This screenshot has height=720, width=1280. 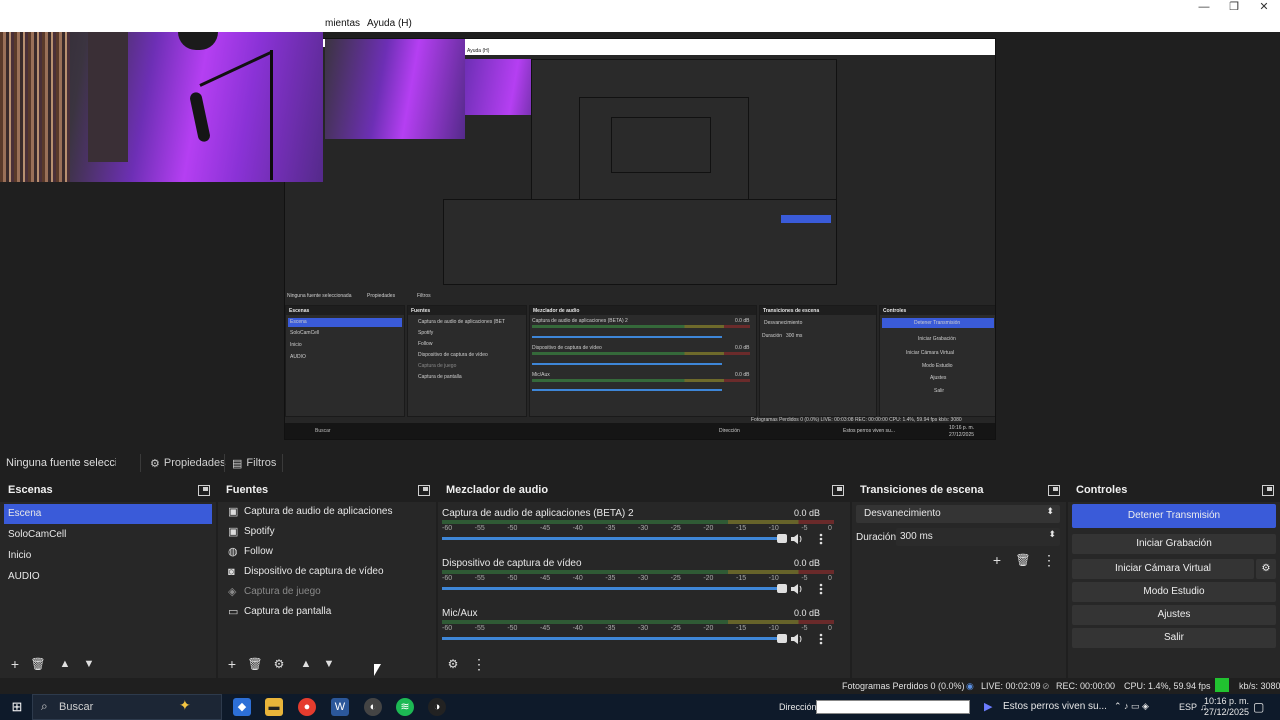 I want to click on start-virtual-camera-button: Iniciar Cámara Virtual, so click(x=1163, y=569).